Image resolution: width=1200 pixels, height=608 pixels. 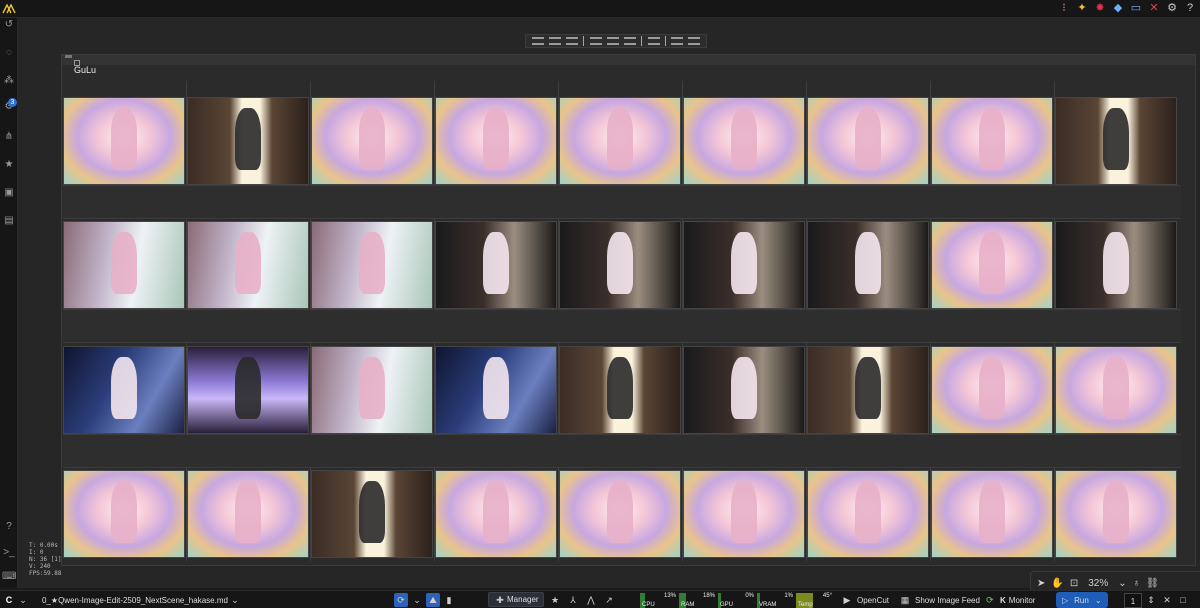 What do you see at coordinates (1082, 8) in the screenshot?
I see `sparkle-icon: ✦` at bounding box center [1082, 8].